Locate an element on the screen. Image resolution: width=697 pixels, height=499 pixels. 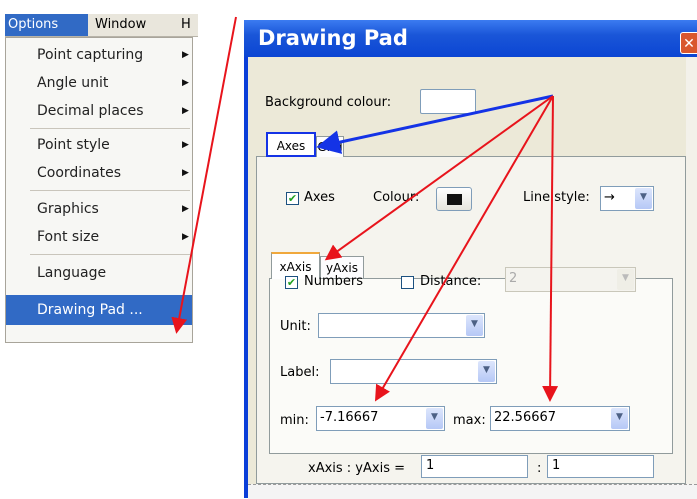
arrow-menu-to-drawing-pad is located at coordinates (204, 175).